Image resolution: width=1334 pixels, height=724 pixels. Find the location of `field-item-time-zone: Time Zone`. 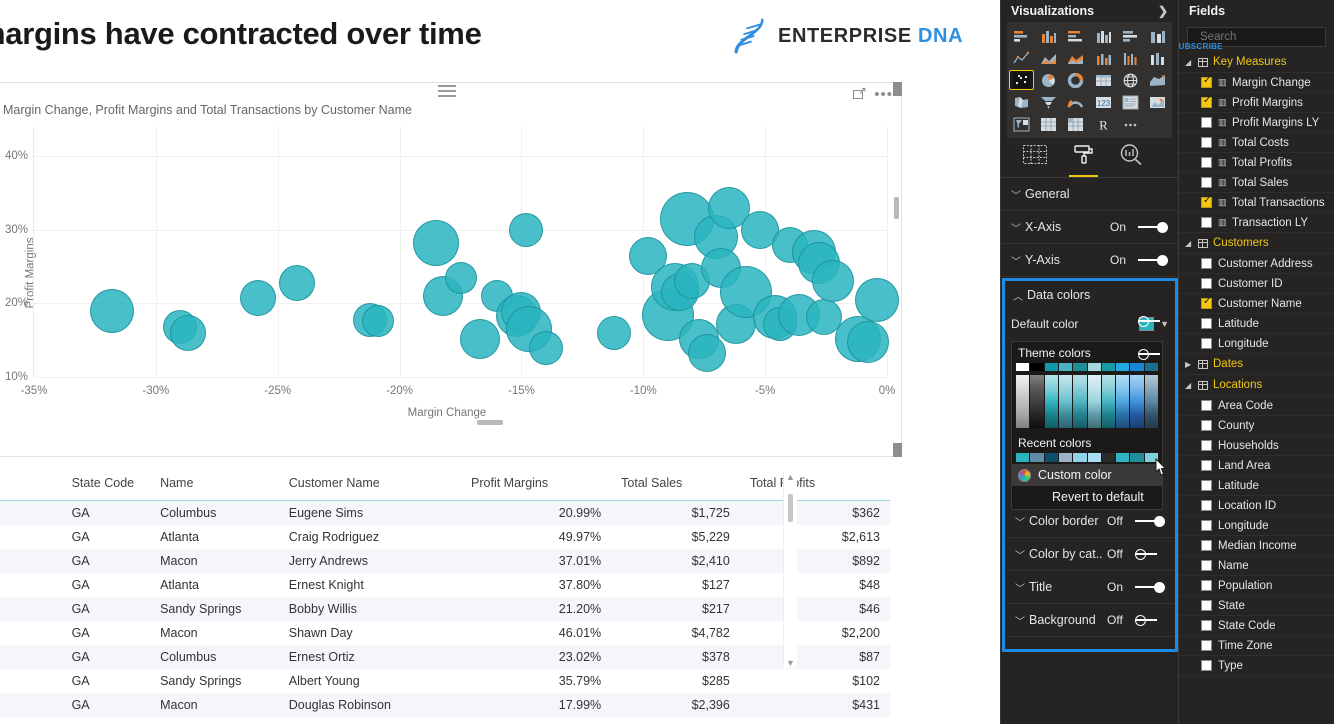

field-item-time-zone: Time Zone is located at coordinates (1256, 646).